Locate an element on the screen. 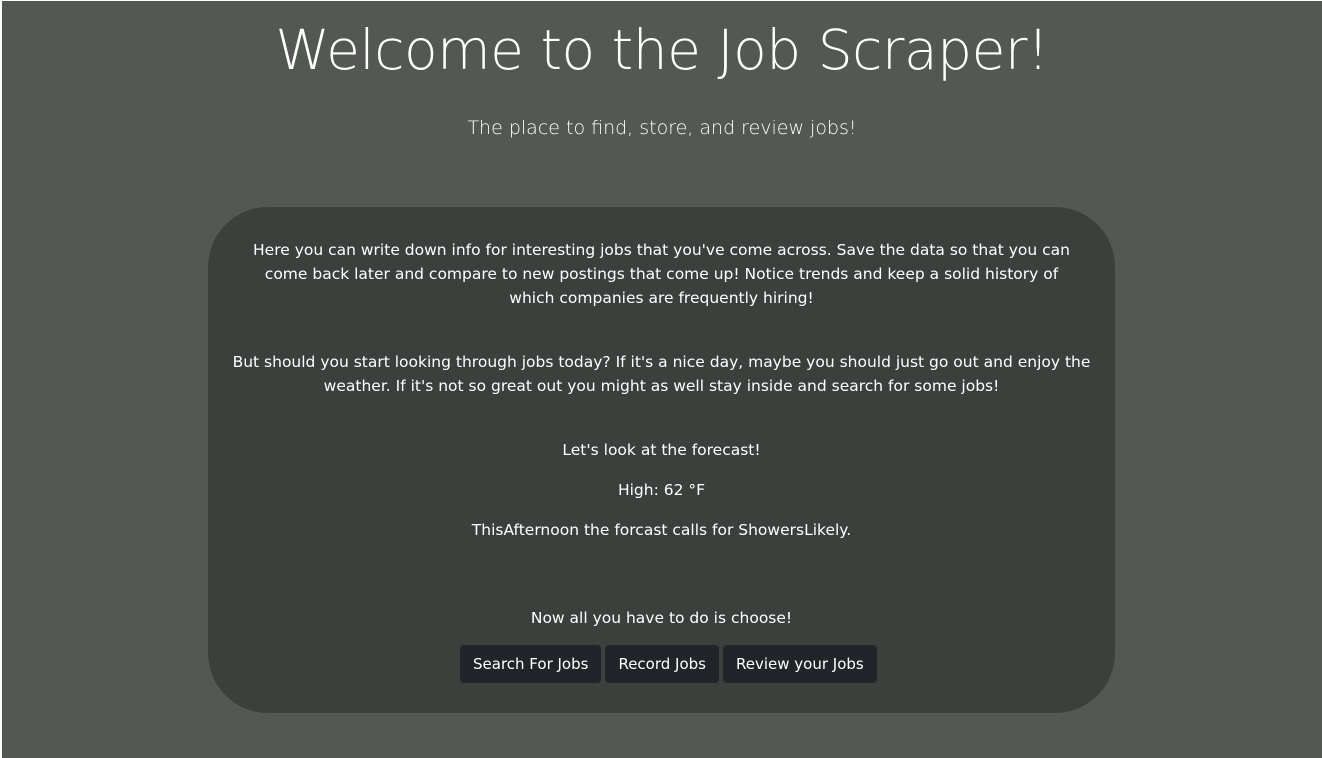 The image size is (1322, 758). search-jobs-button: Search For Jobs is located at coordinates (531, 664).